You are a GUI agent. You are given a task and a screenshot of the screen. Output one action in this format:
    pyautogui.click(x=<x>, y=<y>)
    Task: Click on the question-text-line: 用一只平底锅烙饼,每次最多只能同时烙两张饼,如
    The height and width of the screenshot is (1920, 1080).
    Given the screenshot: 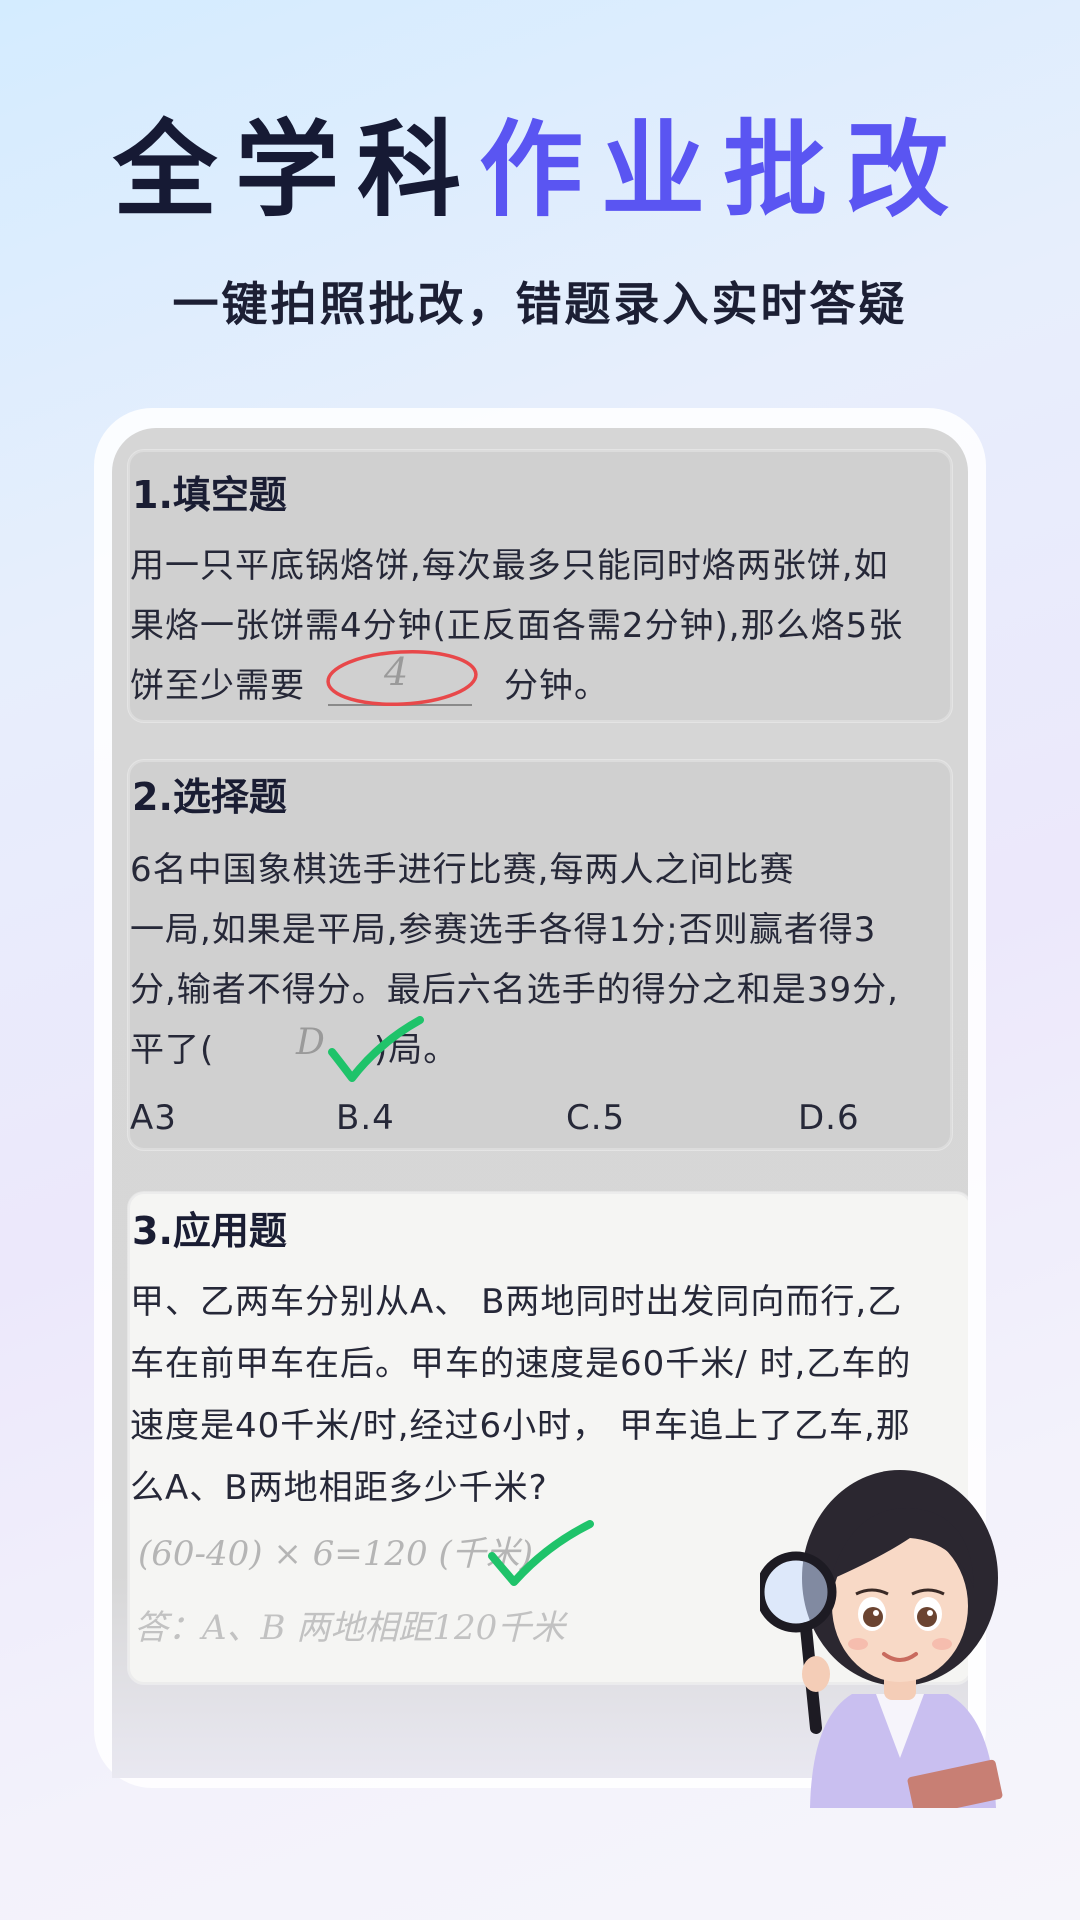 What is the action you would take?
    pyautogui.click(x=509, y=566)
    